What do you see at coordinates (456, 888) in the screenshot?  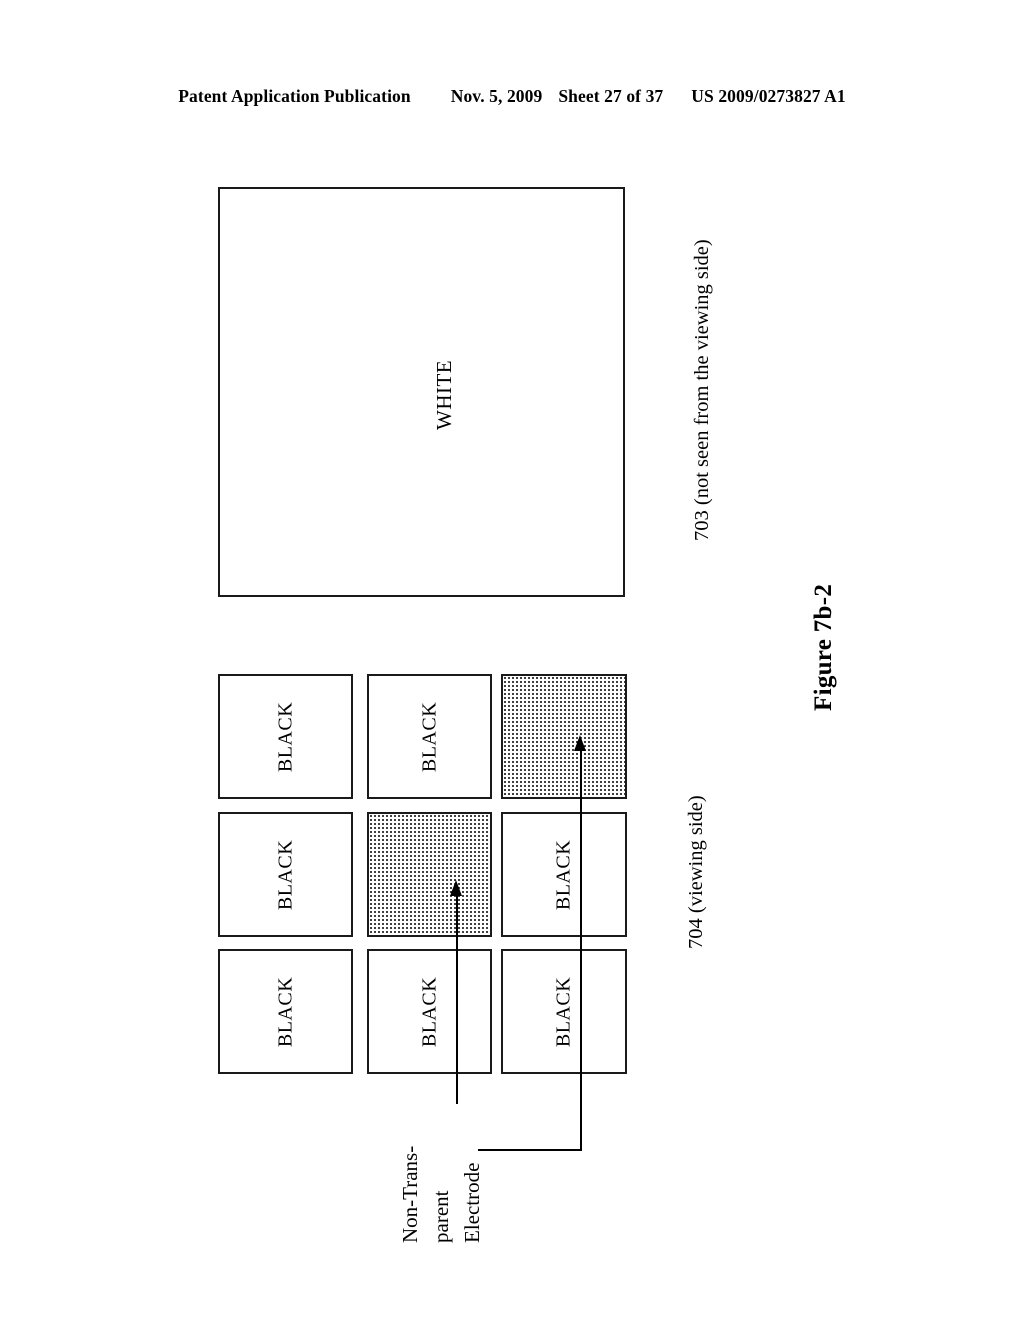 I see `leader-arrowhead-center` at bounding box center [456, 888].